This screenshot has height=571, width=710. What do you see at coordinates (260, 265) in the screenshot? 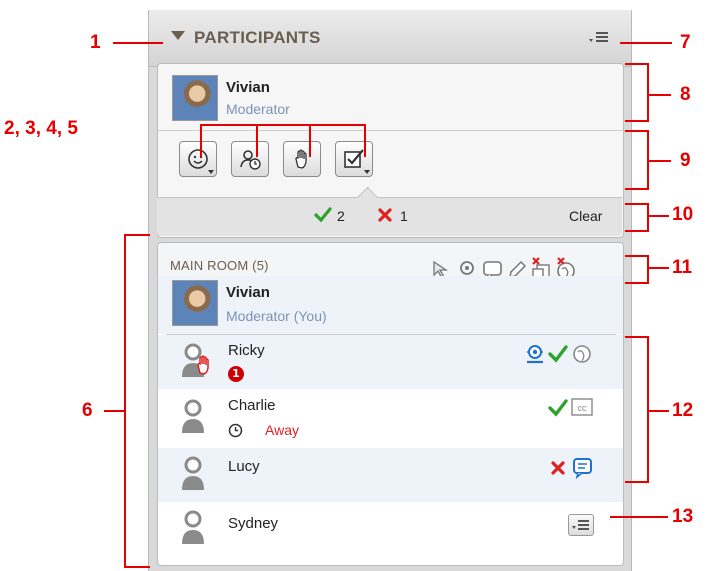
I see `room-count: (5)` at bounding box center [260, 265].